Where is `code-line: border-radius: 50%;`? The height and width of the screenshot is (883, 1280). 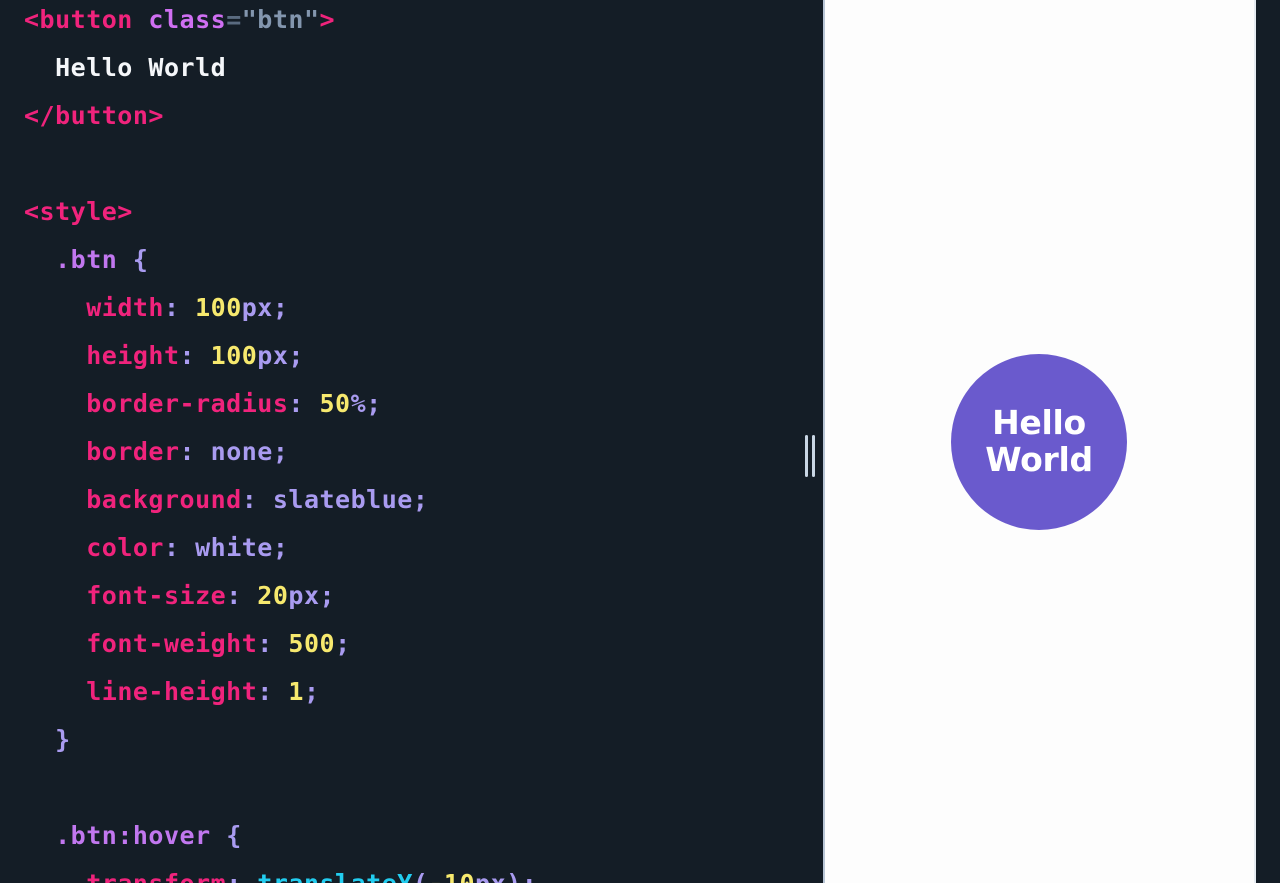 code-line: border-radius: 50%; is located at coordinates (412, 404).